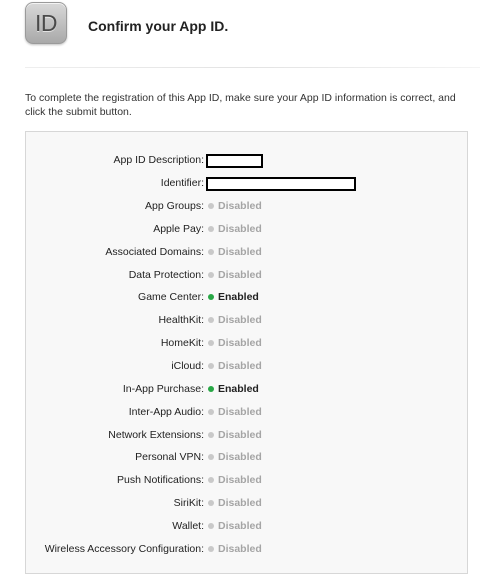 The height and width of the screenshot is (580, 500). I want to click on capability-row: Apple Pay: Disabled, so click(246, 229).